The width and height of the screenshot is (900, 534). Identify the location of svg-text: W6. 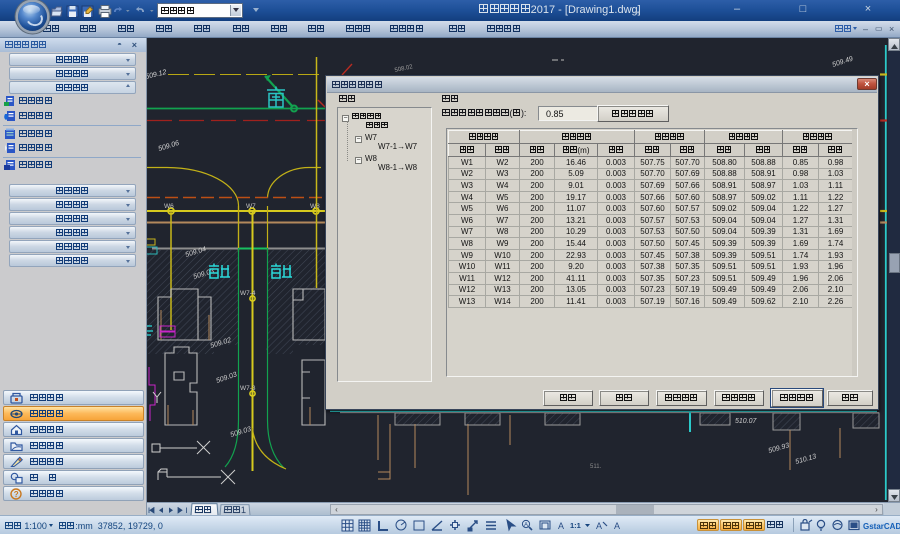
(169, 206).